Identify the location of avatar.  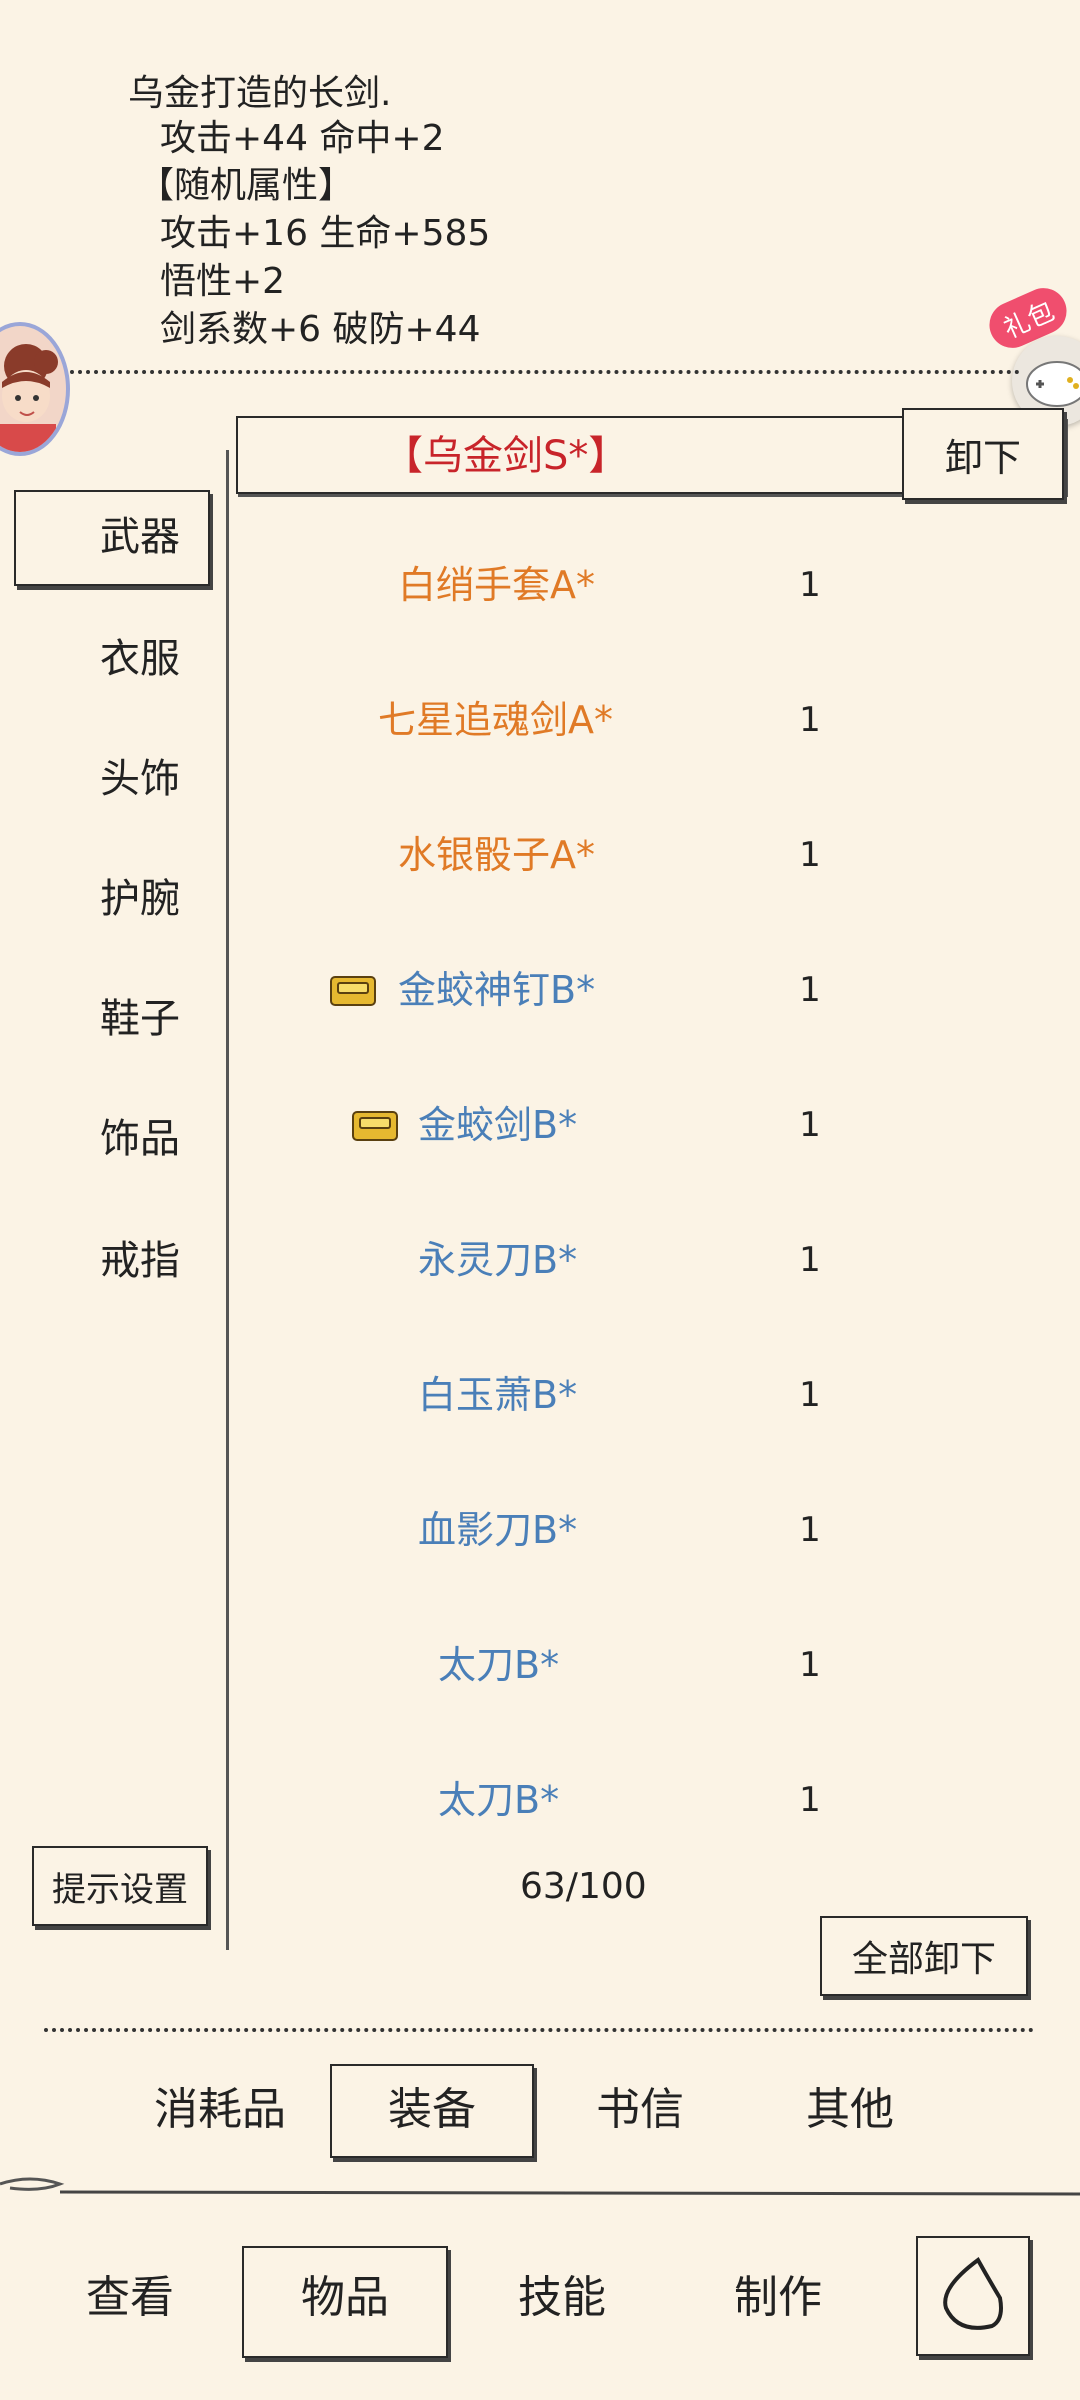
(35, 389).